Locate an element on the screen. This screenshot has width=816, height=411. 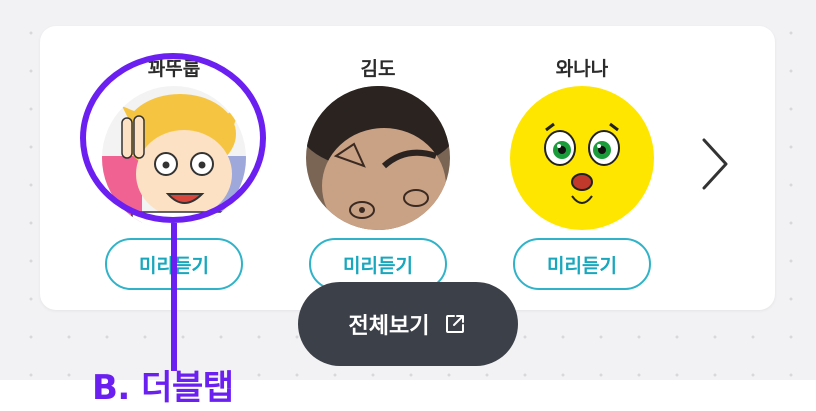
creator-name: 김도 is located at coordinates (378, 69).